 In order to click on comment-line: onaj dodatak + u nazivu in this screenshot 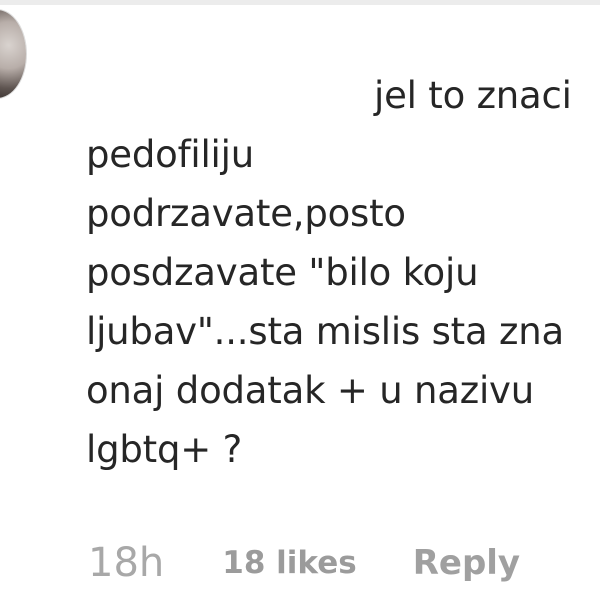, I will do `click(310, 390)`.